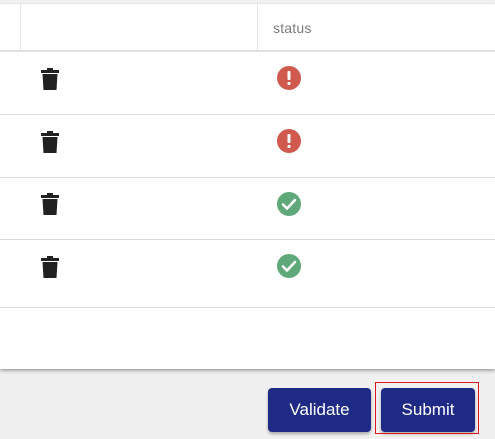 This screenshot has width=495, height=439. What do you see at coordinates (428, 410) in the screenshot?
I see `submit-button: Submit` at bounding box center [428, 410].